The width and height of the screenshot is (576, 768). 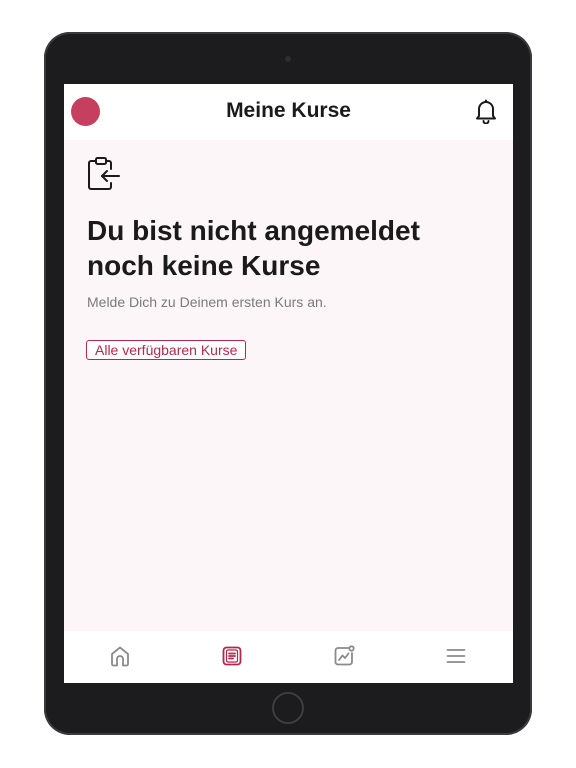 I want to click on nav-menu, so click(x=456, y=656).